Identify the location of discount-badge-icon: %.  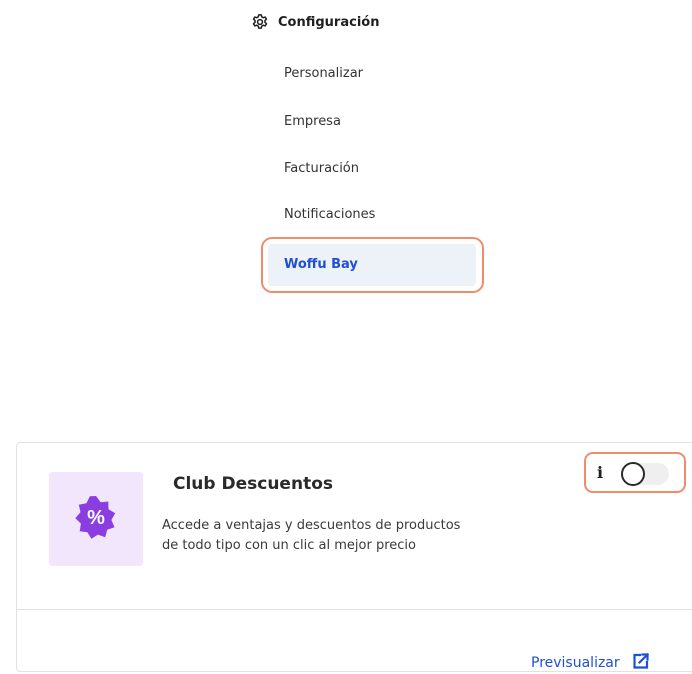
(96, 519).